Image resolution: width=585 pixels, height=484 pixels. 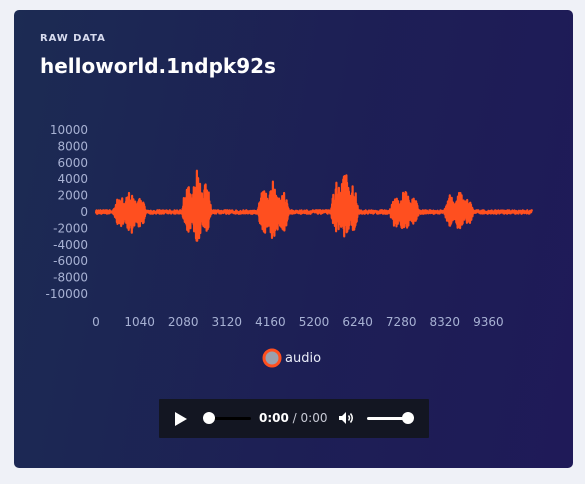 What do you see at coordinates (357, 322) in the screenshot?
I see `x-tick-label: 6240` at bounding box center [357, 322].